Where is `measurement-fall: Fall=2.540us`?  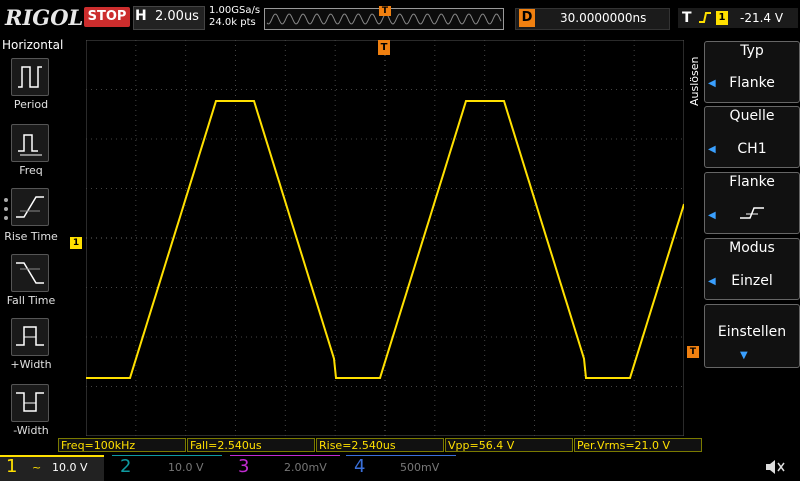
measurement-fall: Fall=2.540us is located at coordinates (251, 445).